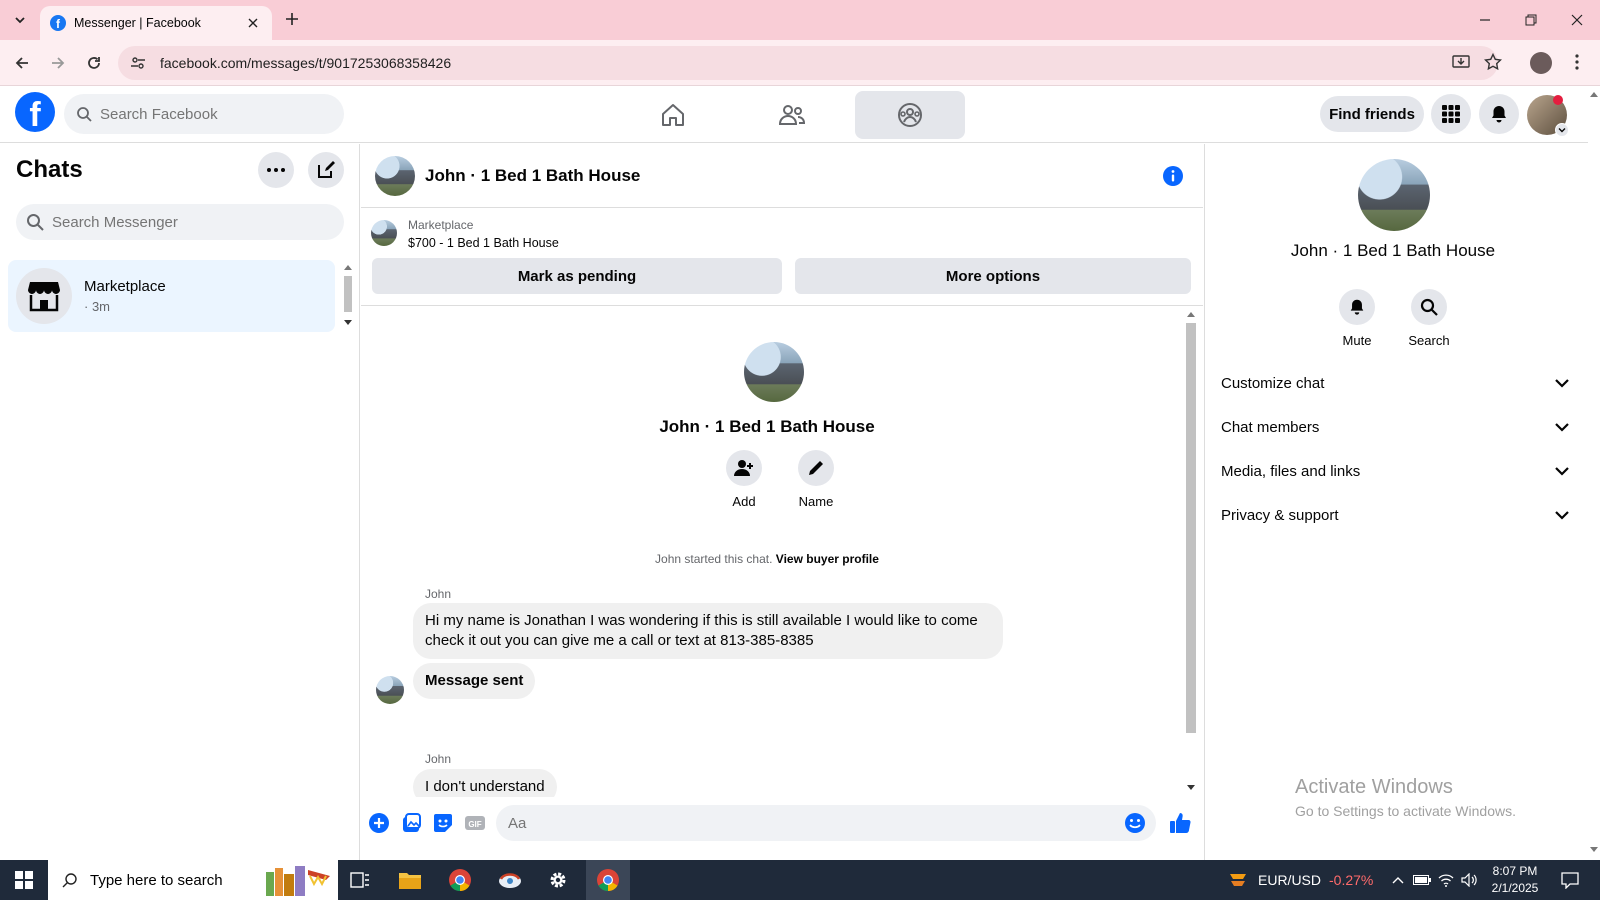 The image size is (1600, 900). What do you see at coordinates (384, 233) in the screenshot?
I see `listing-thumbnail` at bounding box center [384, 233].